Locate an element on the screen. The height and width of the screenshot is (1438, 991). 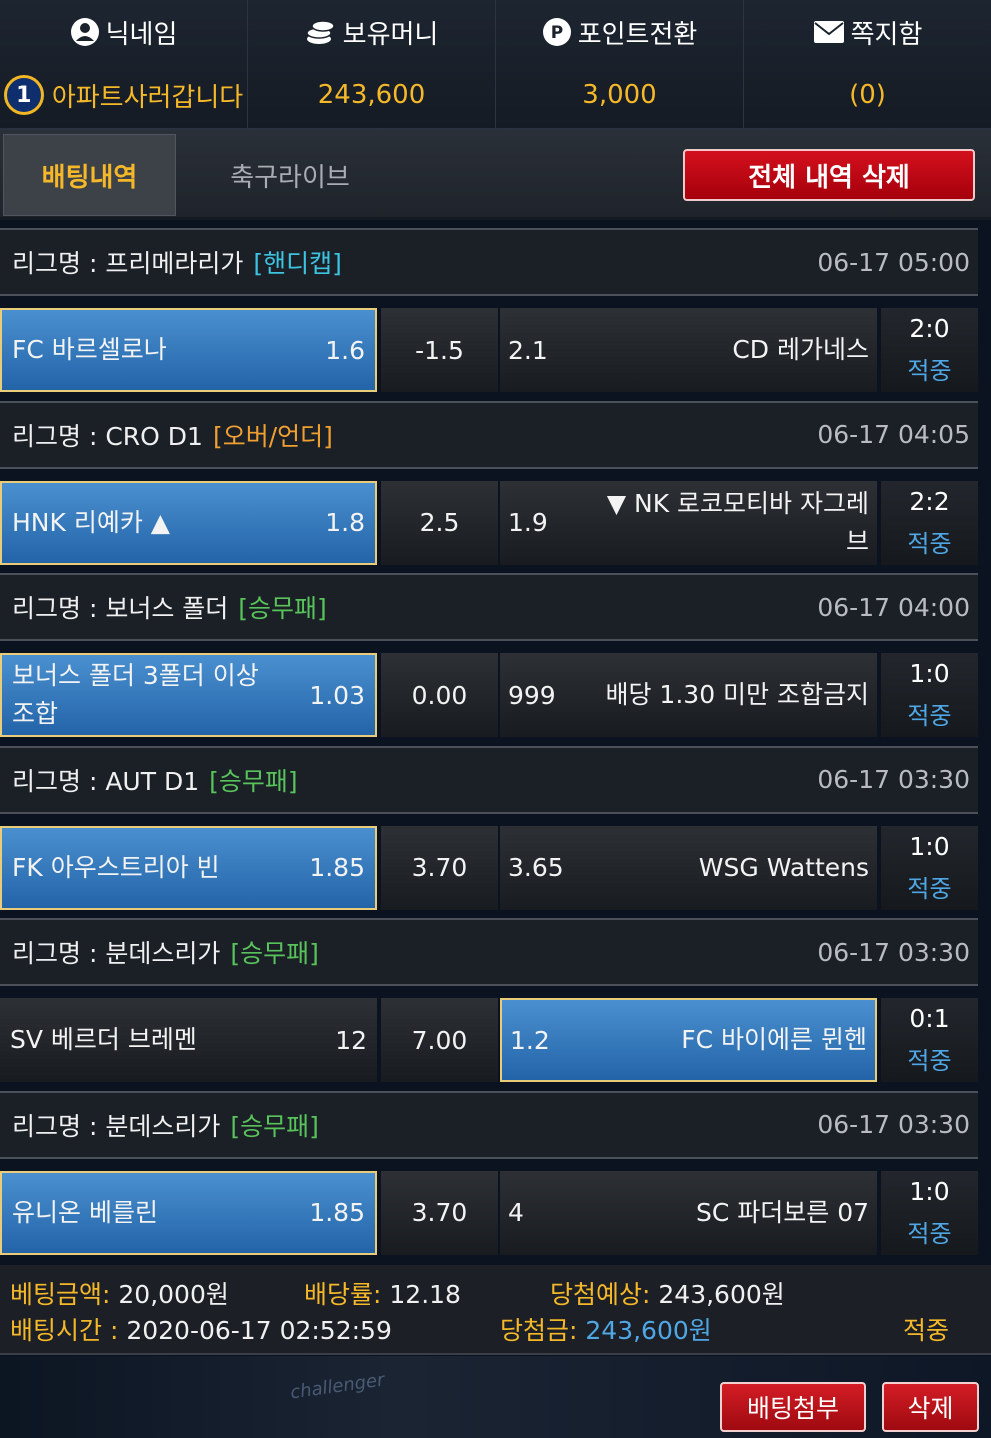
bet-amount-label: 베팅금액: is located at coordinates (60, 1294).